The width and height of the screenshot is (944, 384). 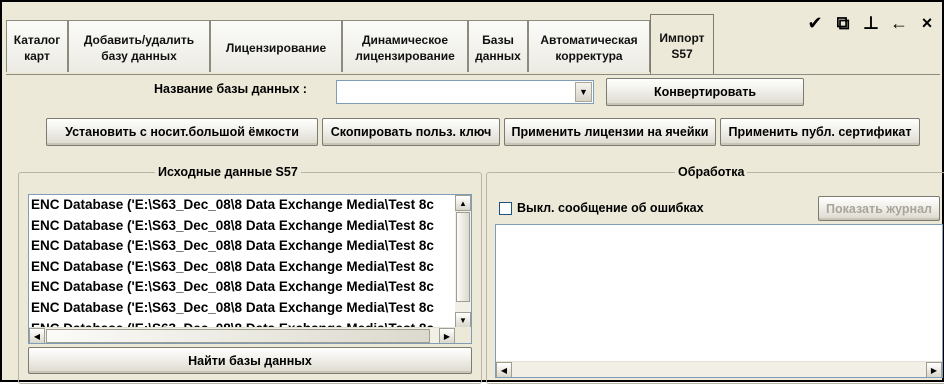 I want to click on processing-title: Обработка, so click(x=711, y=172).